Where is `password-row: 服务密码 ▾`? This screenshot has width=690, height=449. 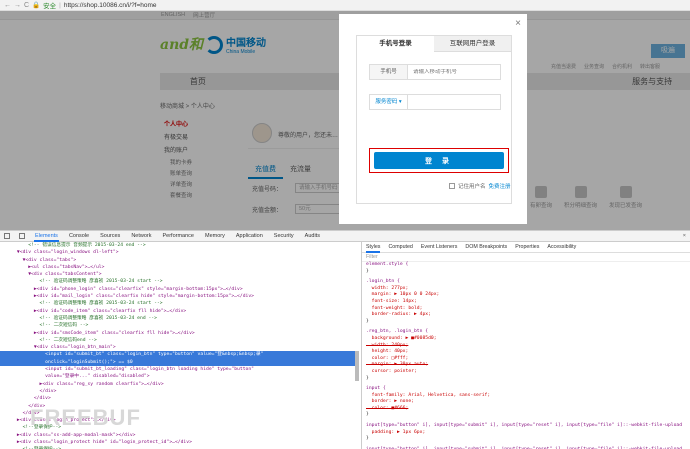
password-row: 服务密码 ▾ is located at coordinates (435, 102).